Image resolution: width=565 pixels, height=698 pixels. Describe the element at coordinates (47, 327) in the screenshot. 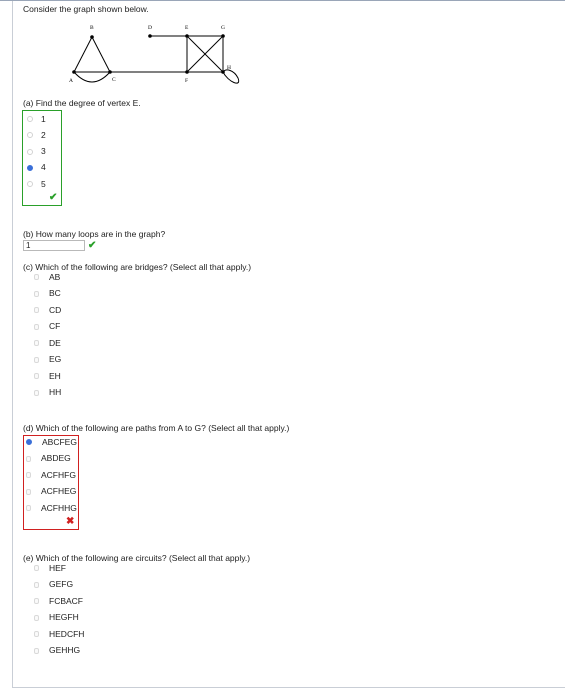

I see `part-c-option-cf: CF` at that location.